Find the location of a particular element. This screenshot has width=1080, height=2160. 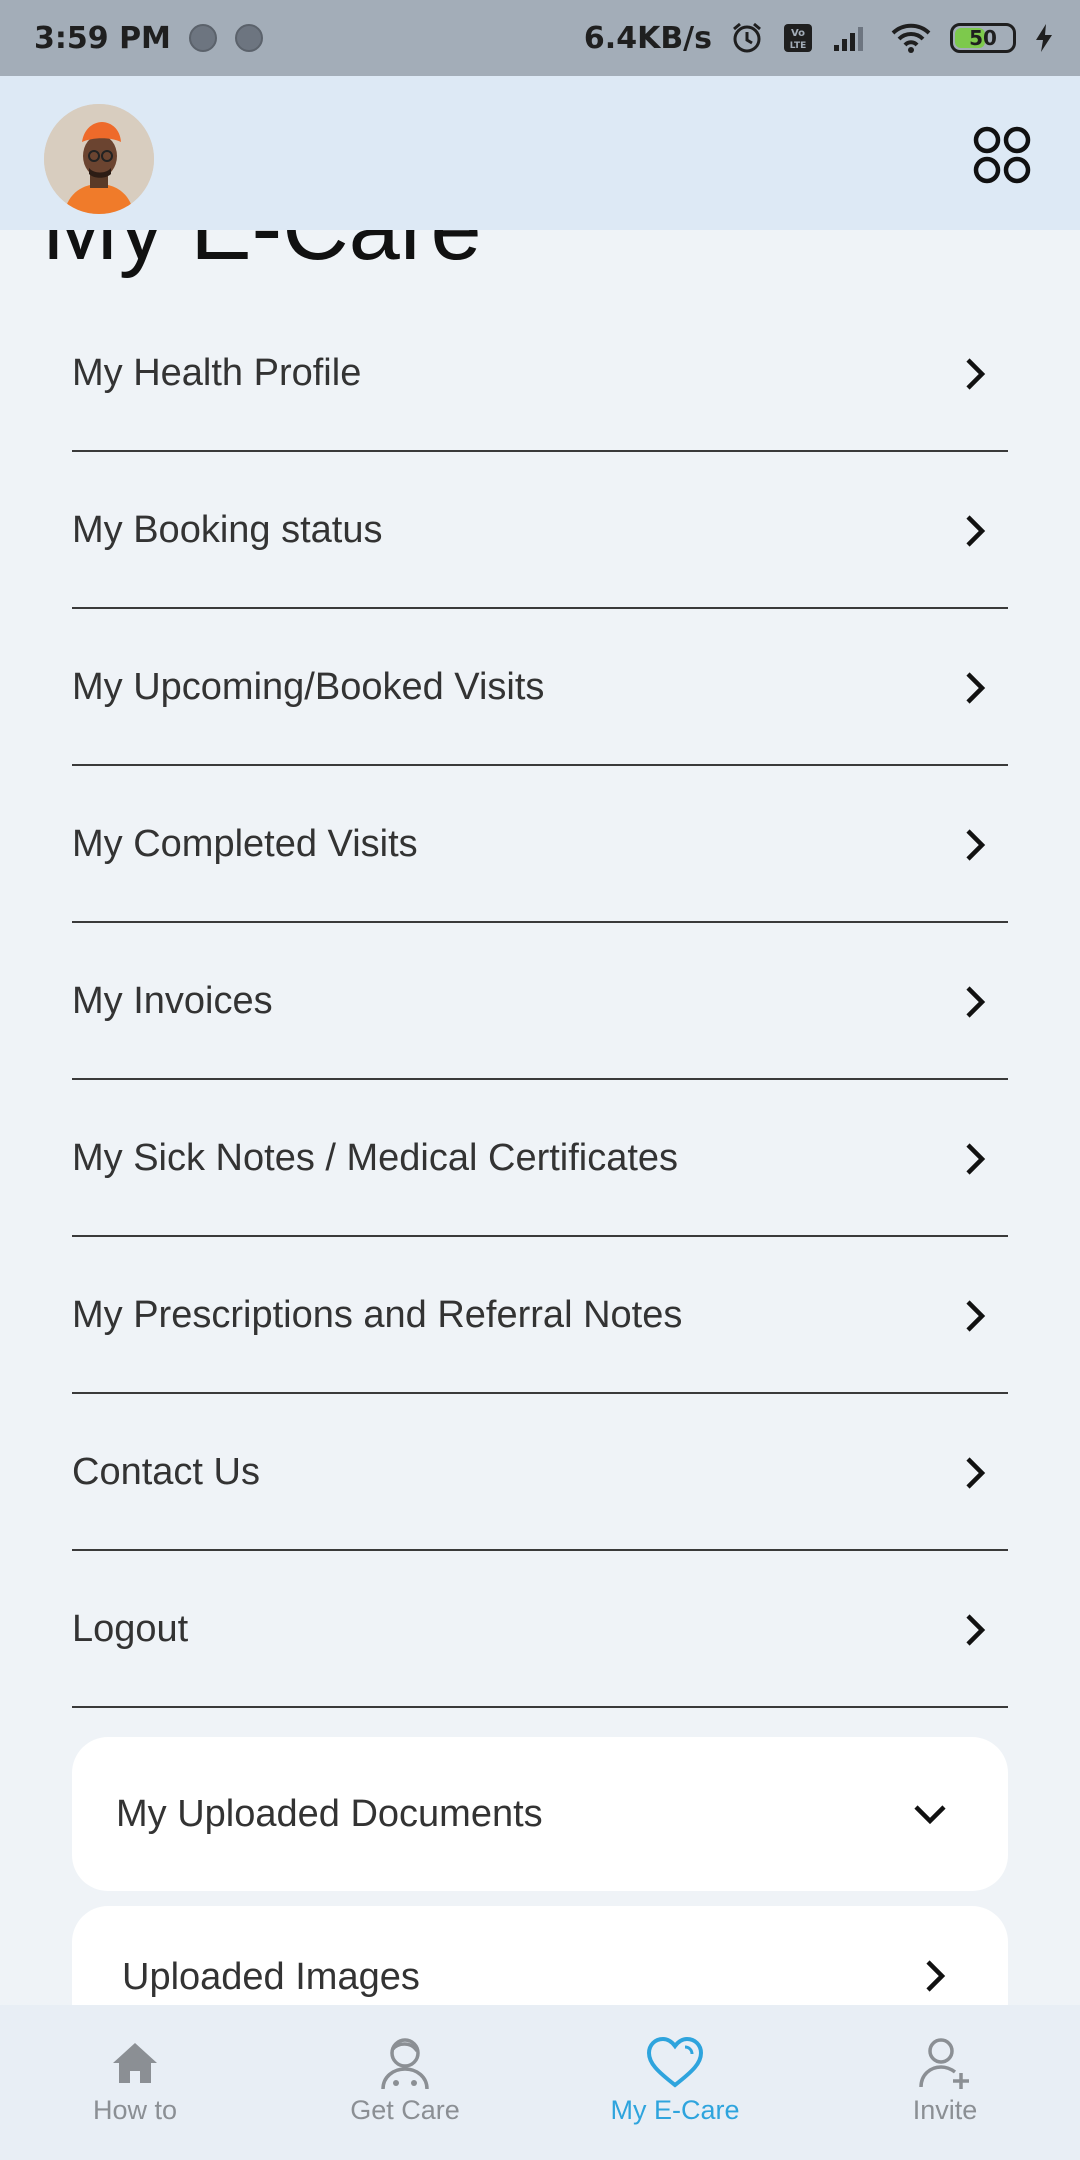

nav-invite: Invite is located at coordinates (945, 2082).